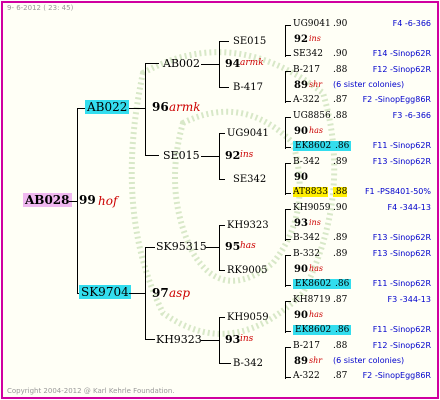  I want to click on gen4-number: 93, so click(301, 223).